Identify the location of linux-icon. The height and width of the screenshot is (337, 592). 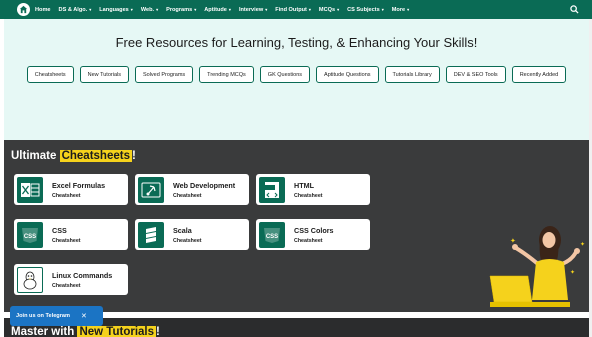
(30, 279).